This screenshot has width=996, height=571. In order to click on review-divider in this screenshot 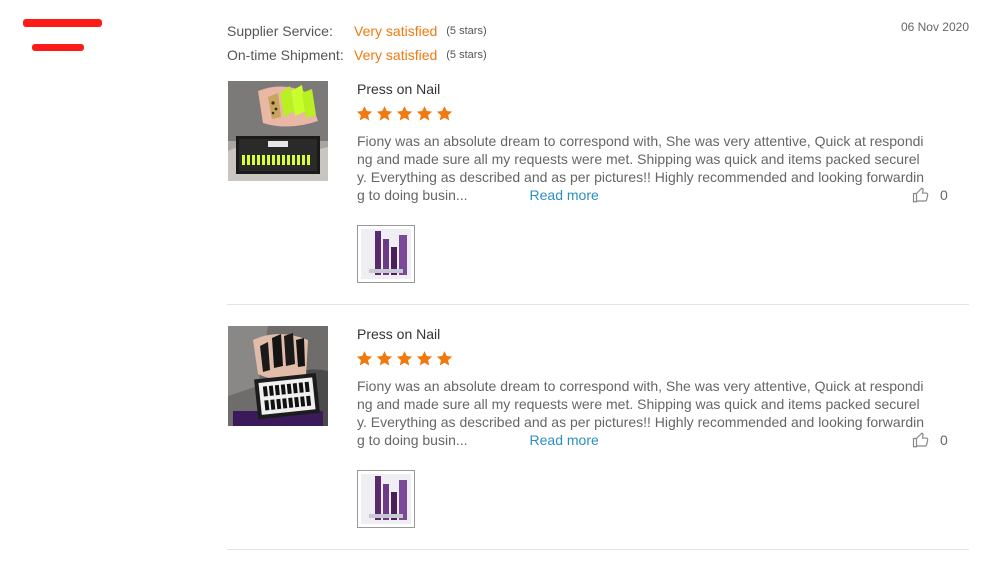, I will do `click(598, 304)`.